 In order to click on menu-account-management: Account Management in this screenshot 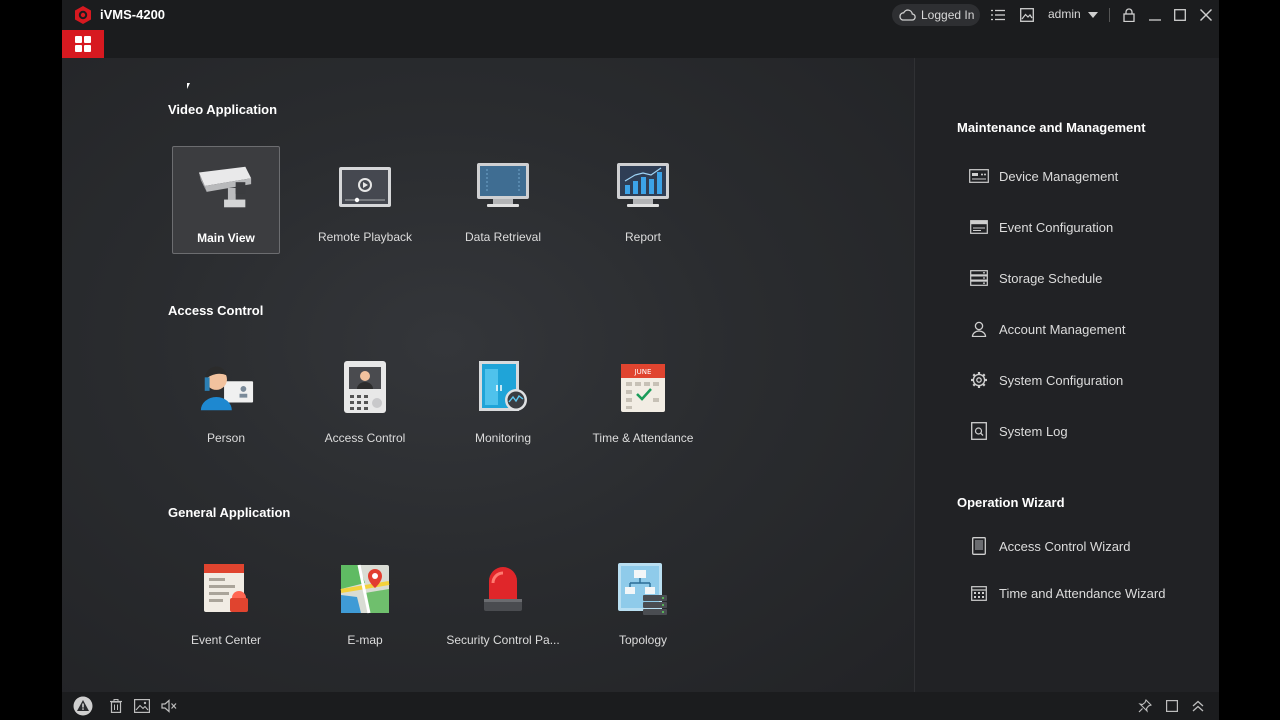, I will do `click(1047, 329)`.